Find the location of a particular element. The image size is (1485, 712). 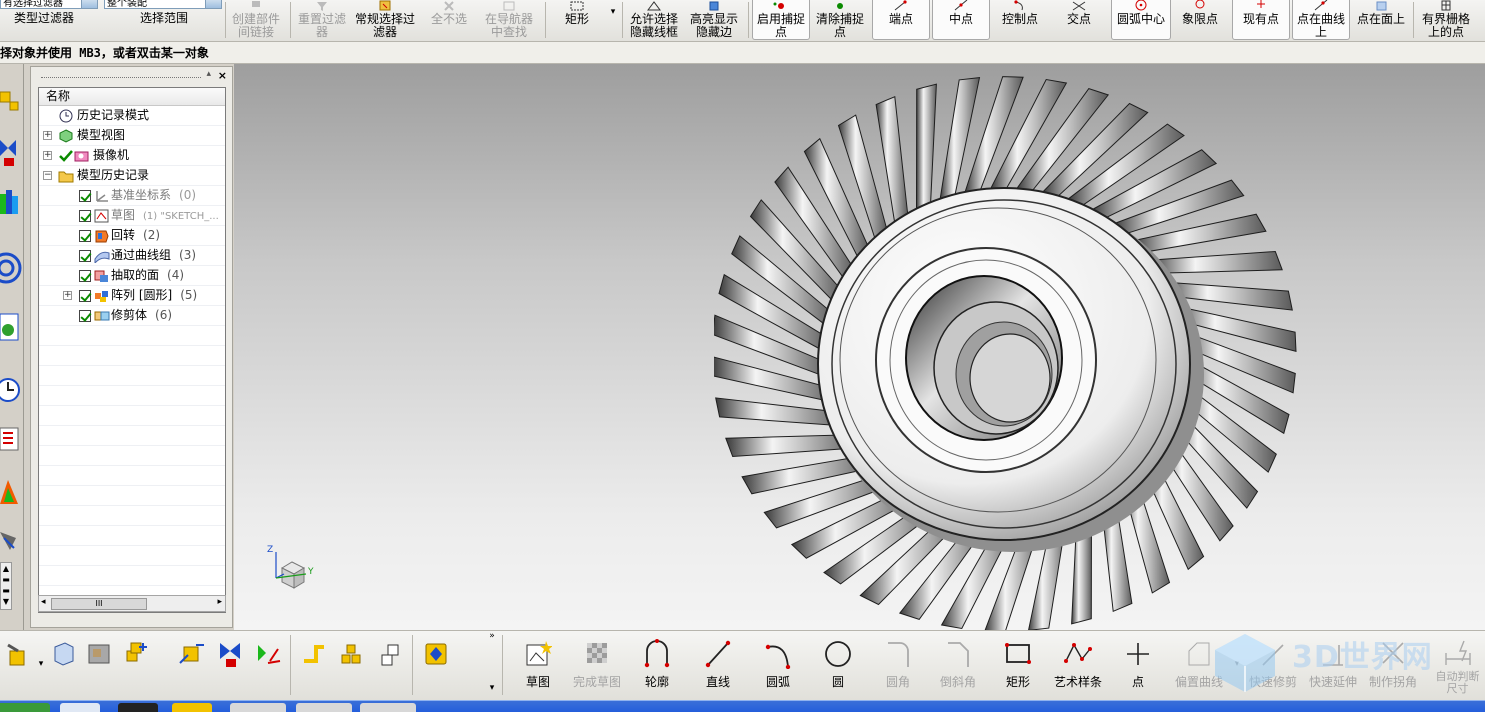

auto-dimension-button: 自动判断尺寸 is located at coordinates (1457, 664).